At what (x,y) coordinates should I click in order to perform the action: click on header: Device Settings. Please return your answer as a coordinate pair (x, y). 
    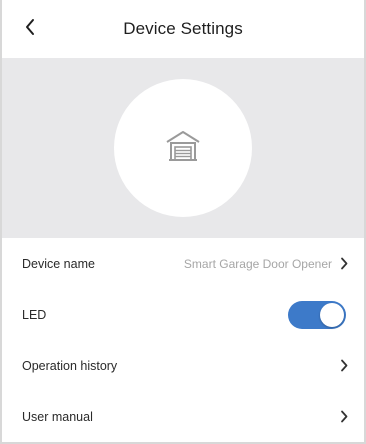
    Looking at the image, I should click on (183, 29).